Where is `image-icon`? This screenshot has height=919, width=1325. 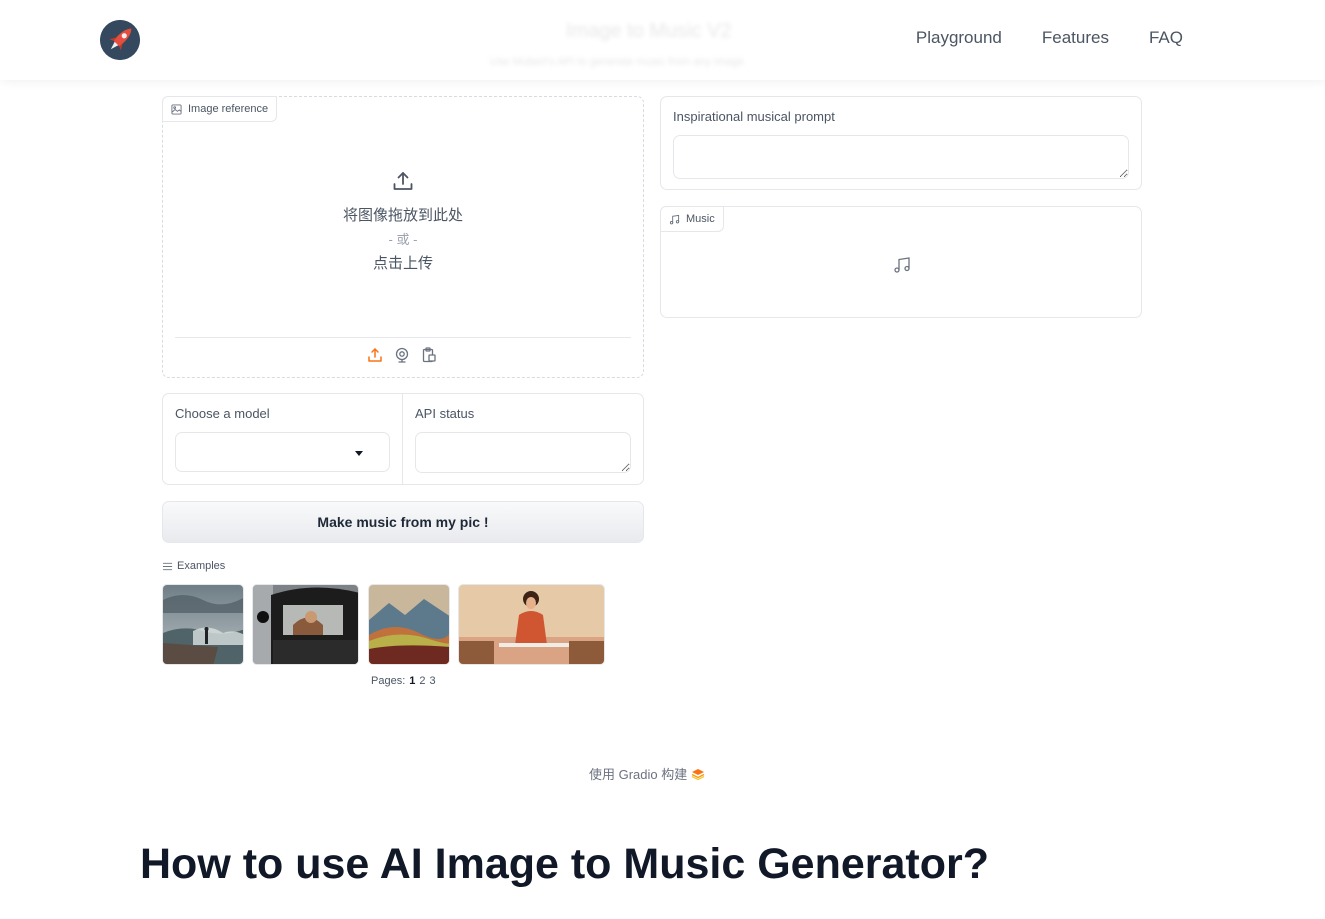
image-icon is located at coordinates (176, 109).